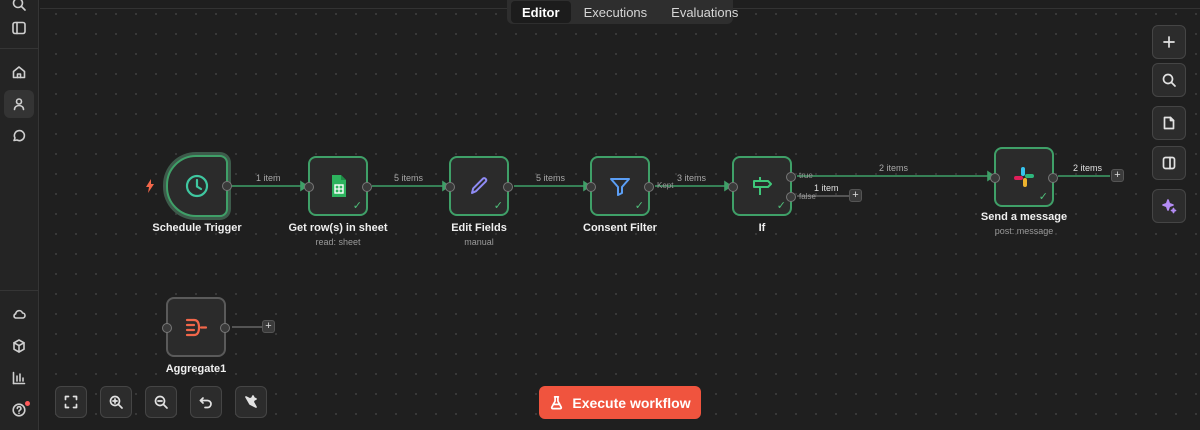 The height and width of the screenshot is (430, 1200). What do you see at coordinates (855, 195) in the screenshot?
I see `add-after-false-button: +` at bounding box center [855, 195].